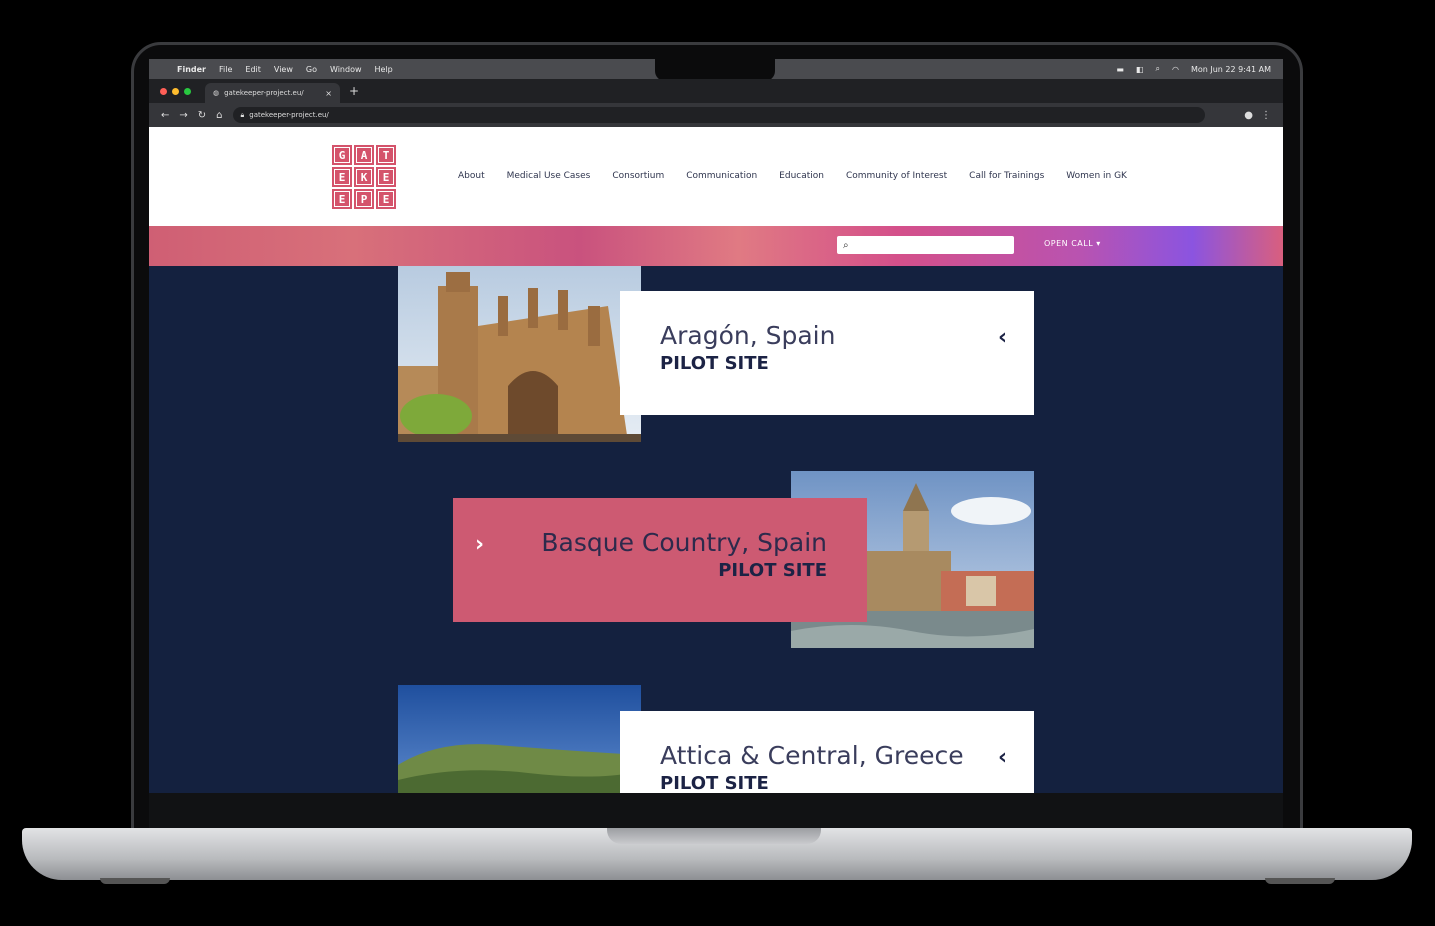 This screenshot has width=1435, height=926. I want to click on close-tab-icon: ×, so click(328, 93).